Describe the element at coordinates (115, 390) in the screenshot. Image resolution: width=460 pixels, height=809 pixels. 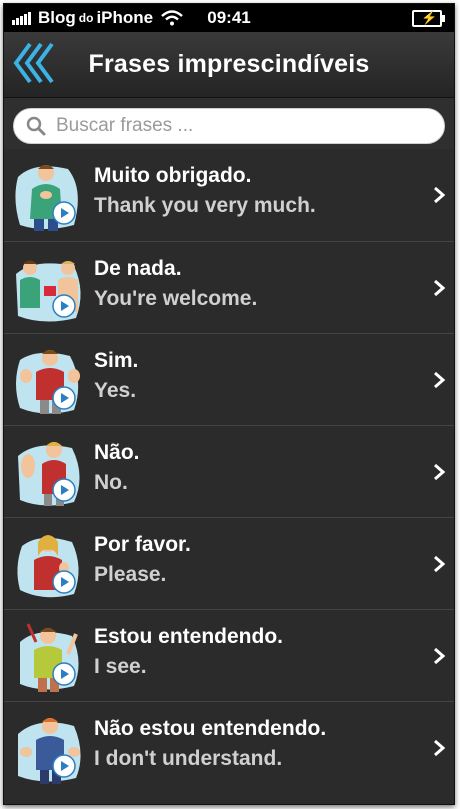
I see `translation-text: Yes.` at that location.